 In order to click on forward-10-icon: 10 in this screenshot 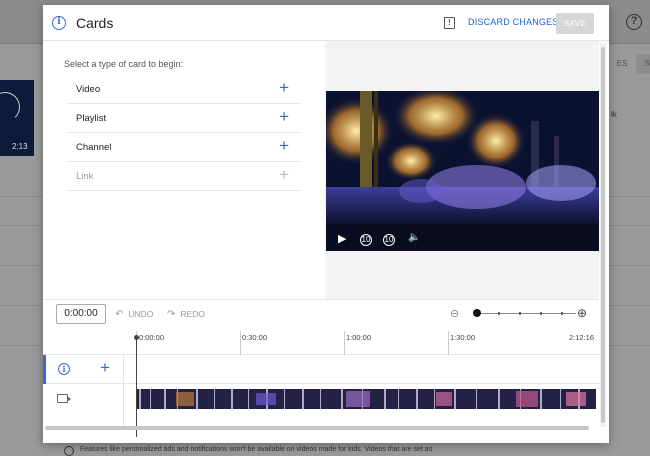, I will do `click(389, 240)`.